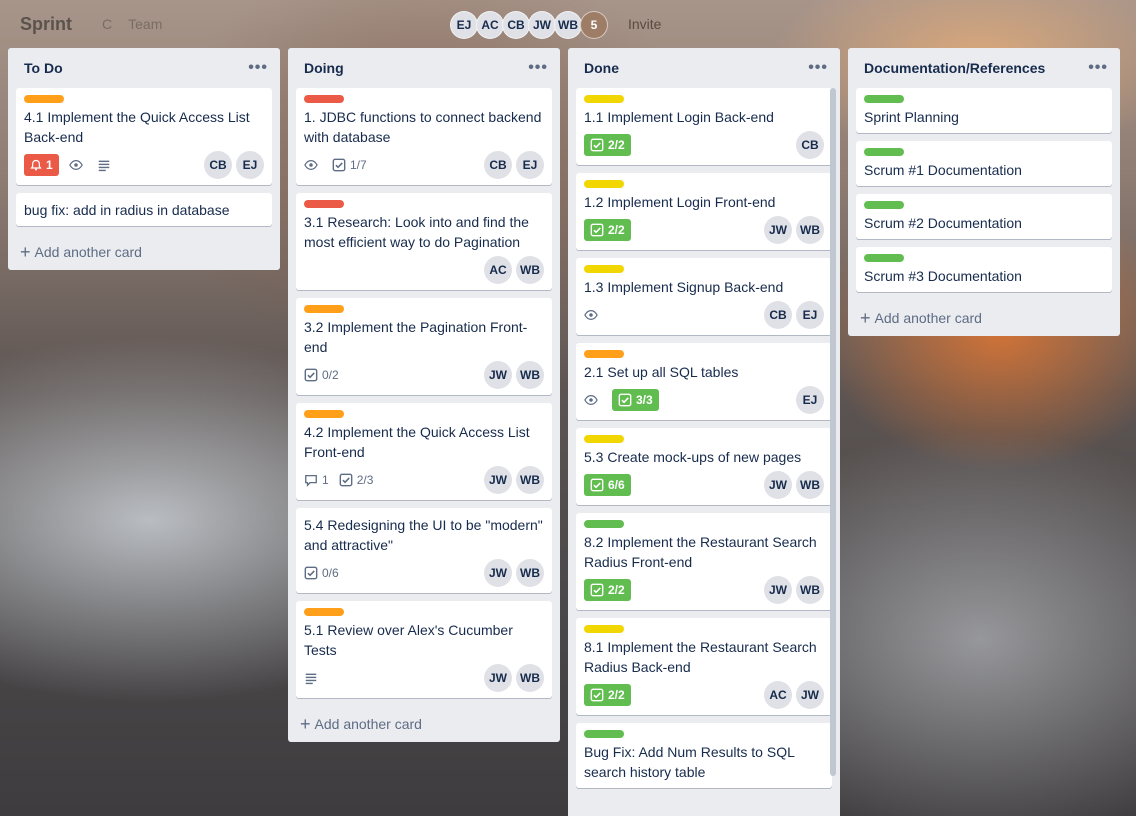 The image size is (1136, 816). I want to click on card: 1.1 Implement Login Back-end 2/2 CB, so click(704, 126).